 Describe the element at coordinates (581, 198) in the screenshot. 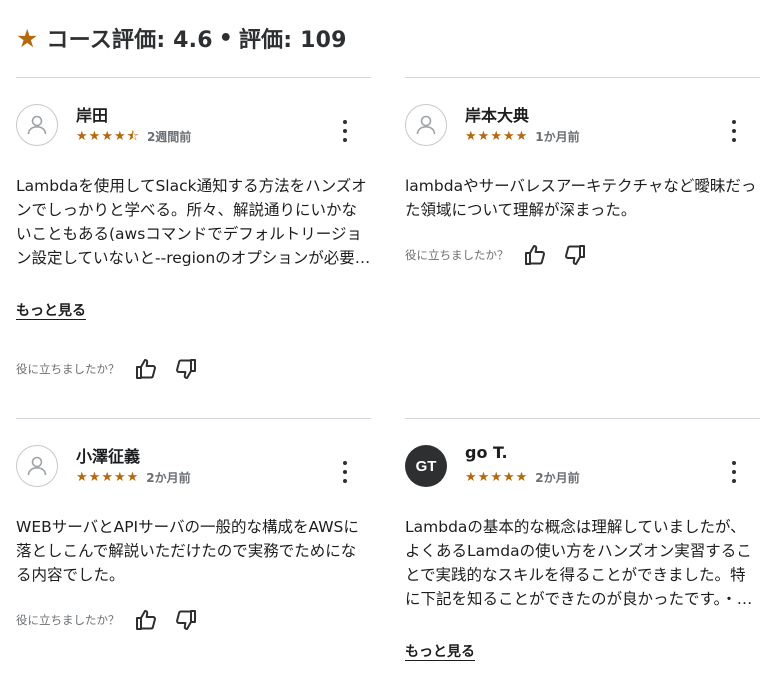

I see `review-text: lambdaやサーバレスアーキテクチャなど曖昧だった領域について理解が深まった。` at that location.